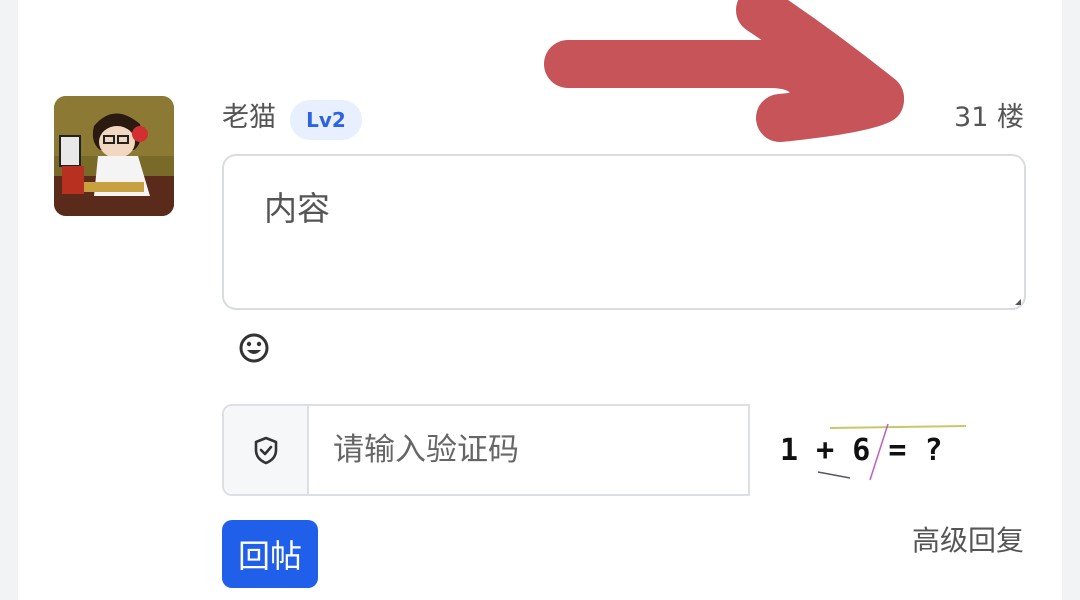 The height and width of the screenshot is (600, 1080). What do you see at coordinates (1018, 302) in the screenshot?
I see `resize-grip-icon` at bounding box center [1018, 302].